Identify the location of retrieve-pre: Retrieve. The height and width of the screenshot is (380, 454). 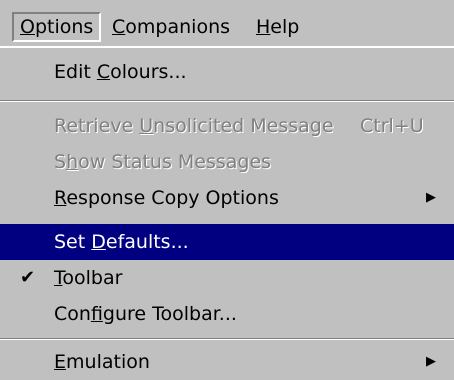
(97, 126).